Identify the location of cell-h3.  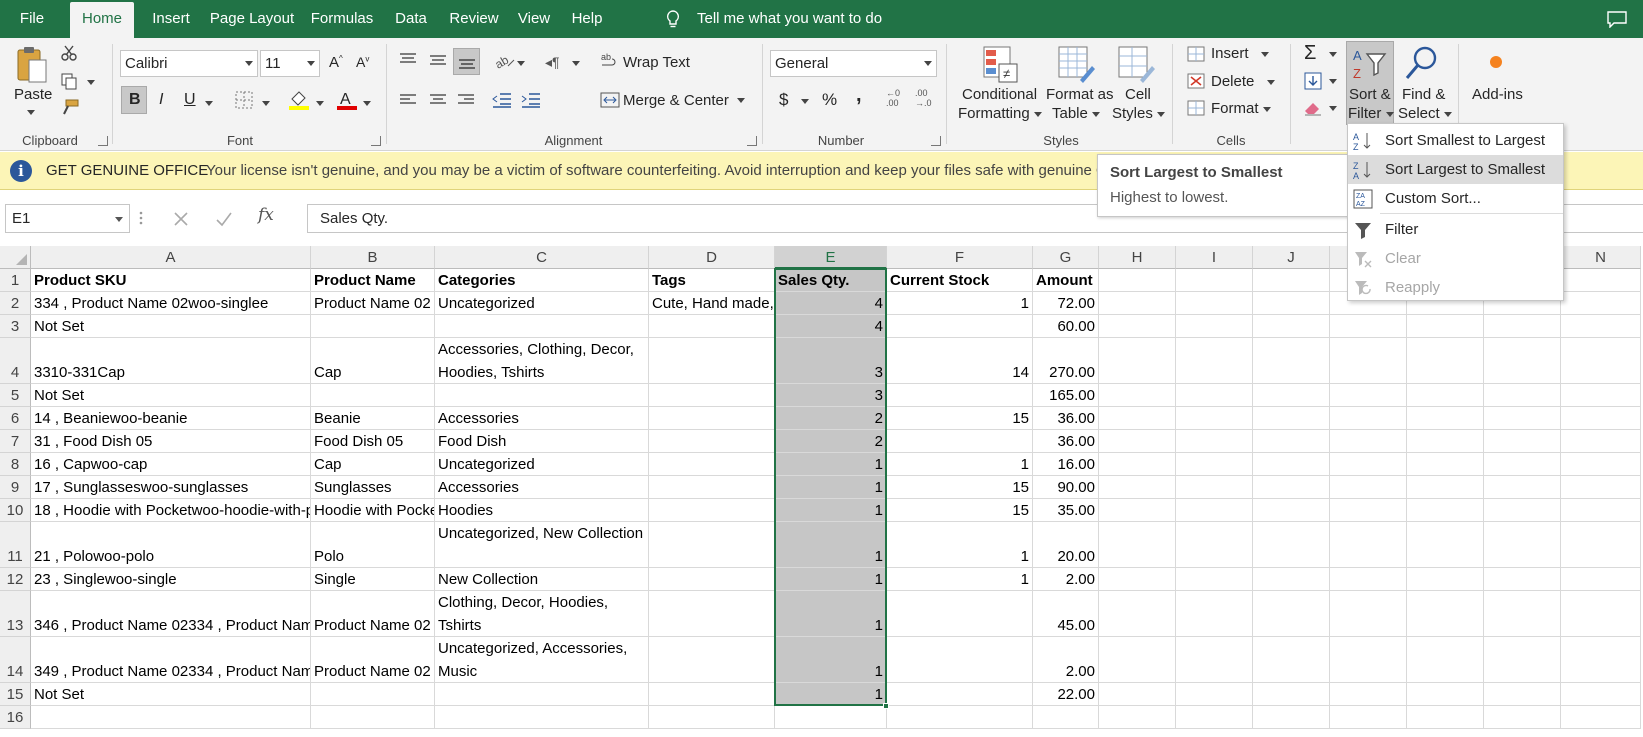
(1137, 326).